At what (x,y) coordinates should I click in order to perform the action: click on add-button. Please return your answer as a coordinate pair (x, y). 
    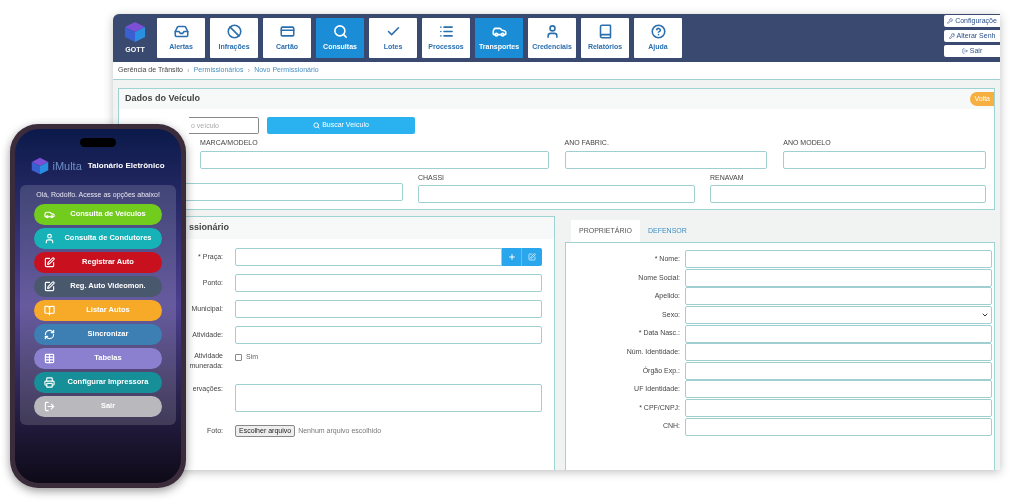
    Looking at the image, I should click on (512, 257).